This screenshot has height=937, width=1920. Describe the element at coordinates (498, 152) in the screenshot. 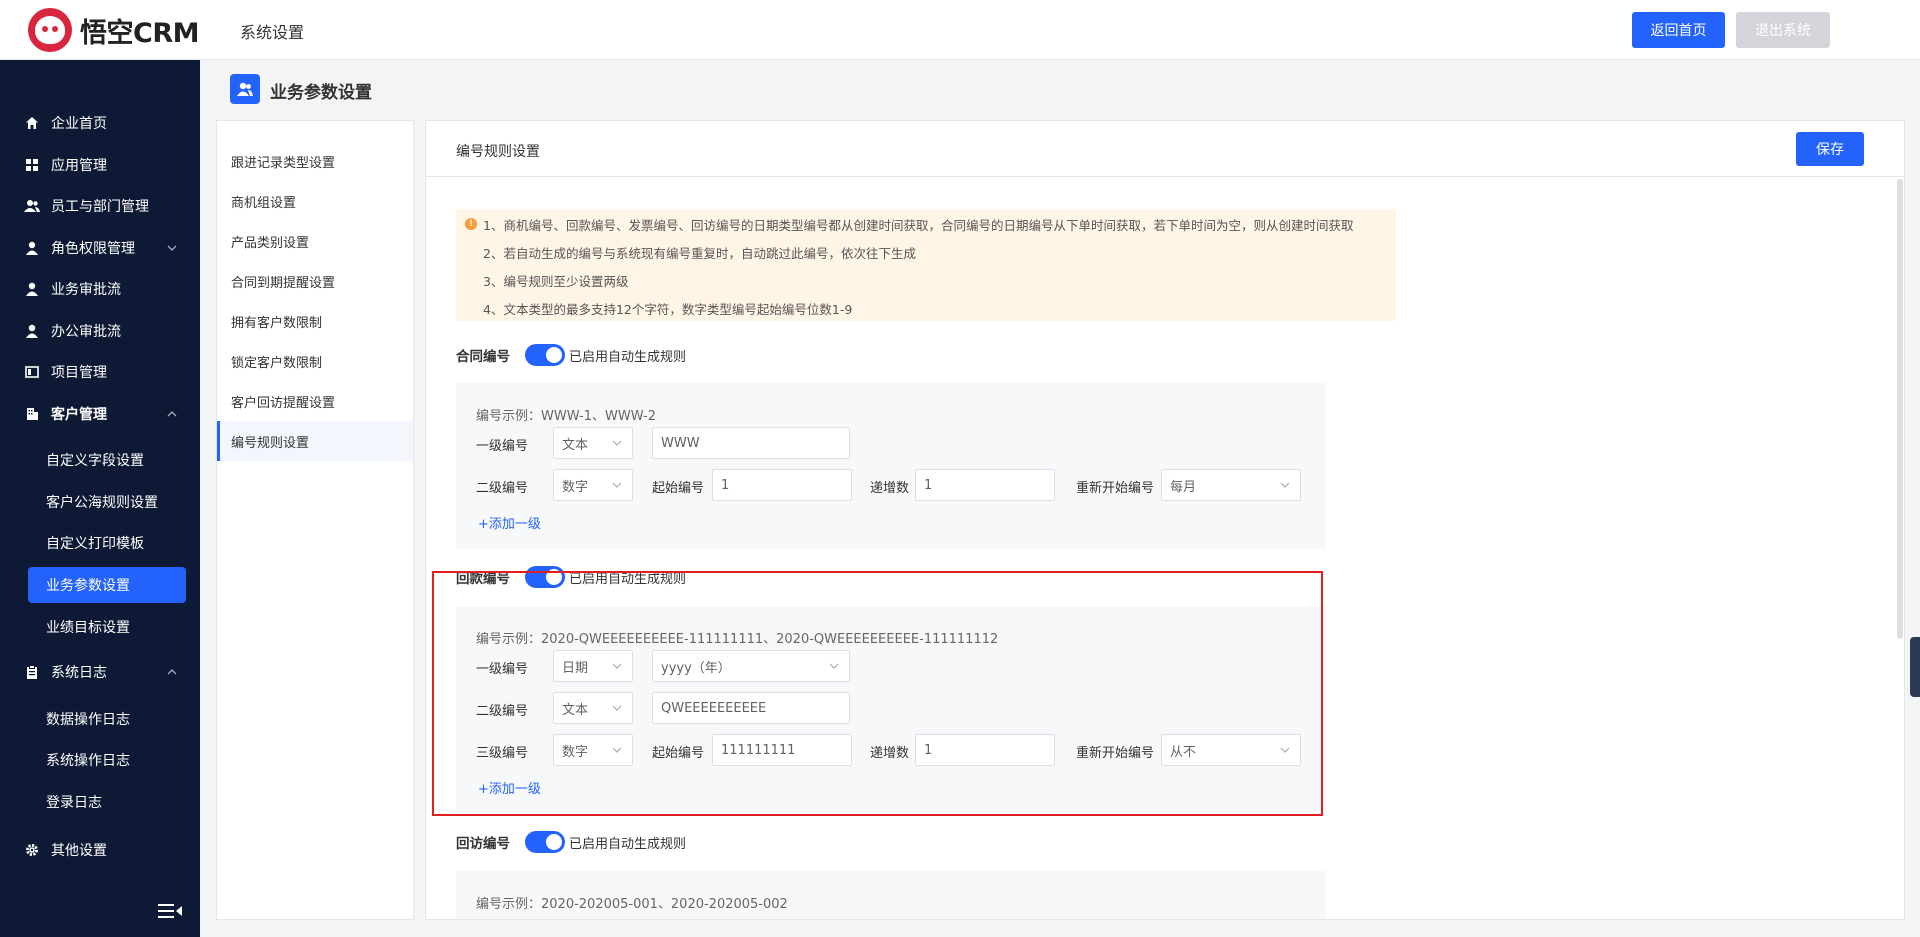

I see `panel-title: 编号规则设置` at that location.